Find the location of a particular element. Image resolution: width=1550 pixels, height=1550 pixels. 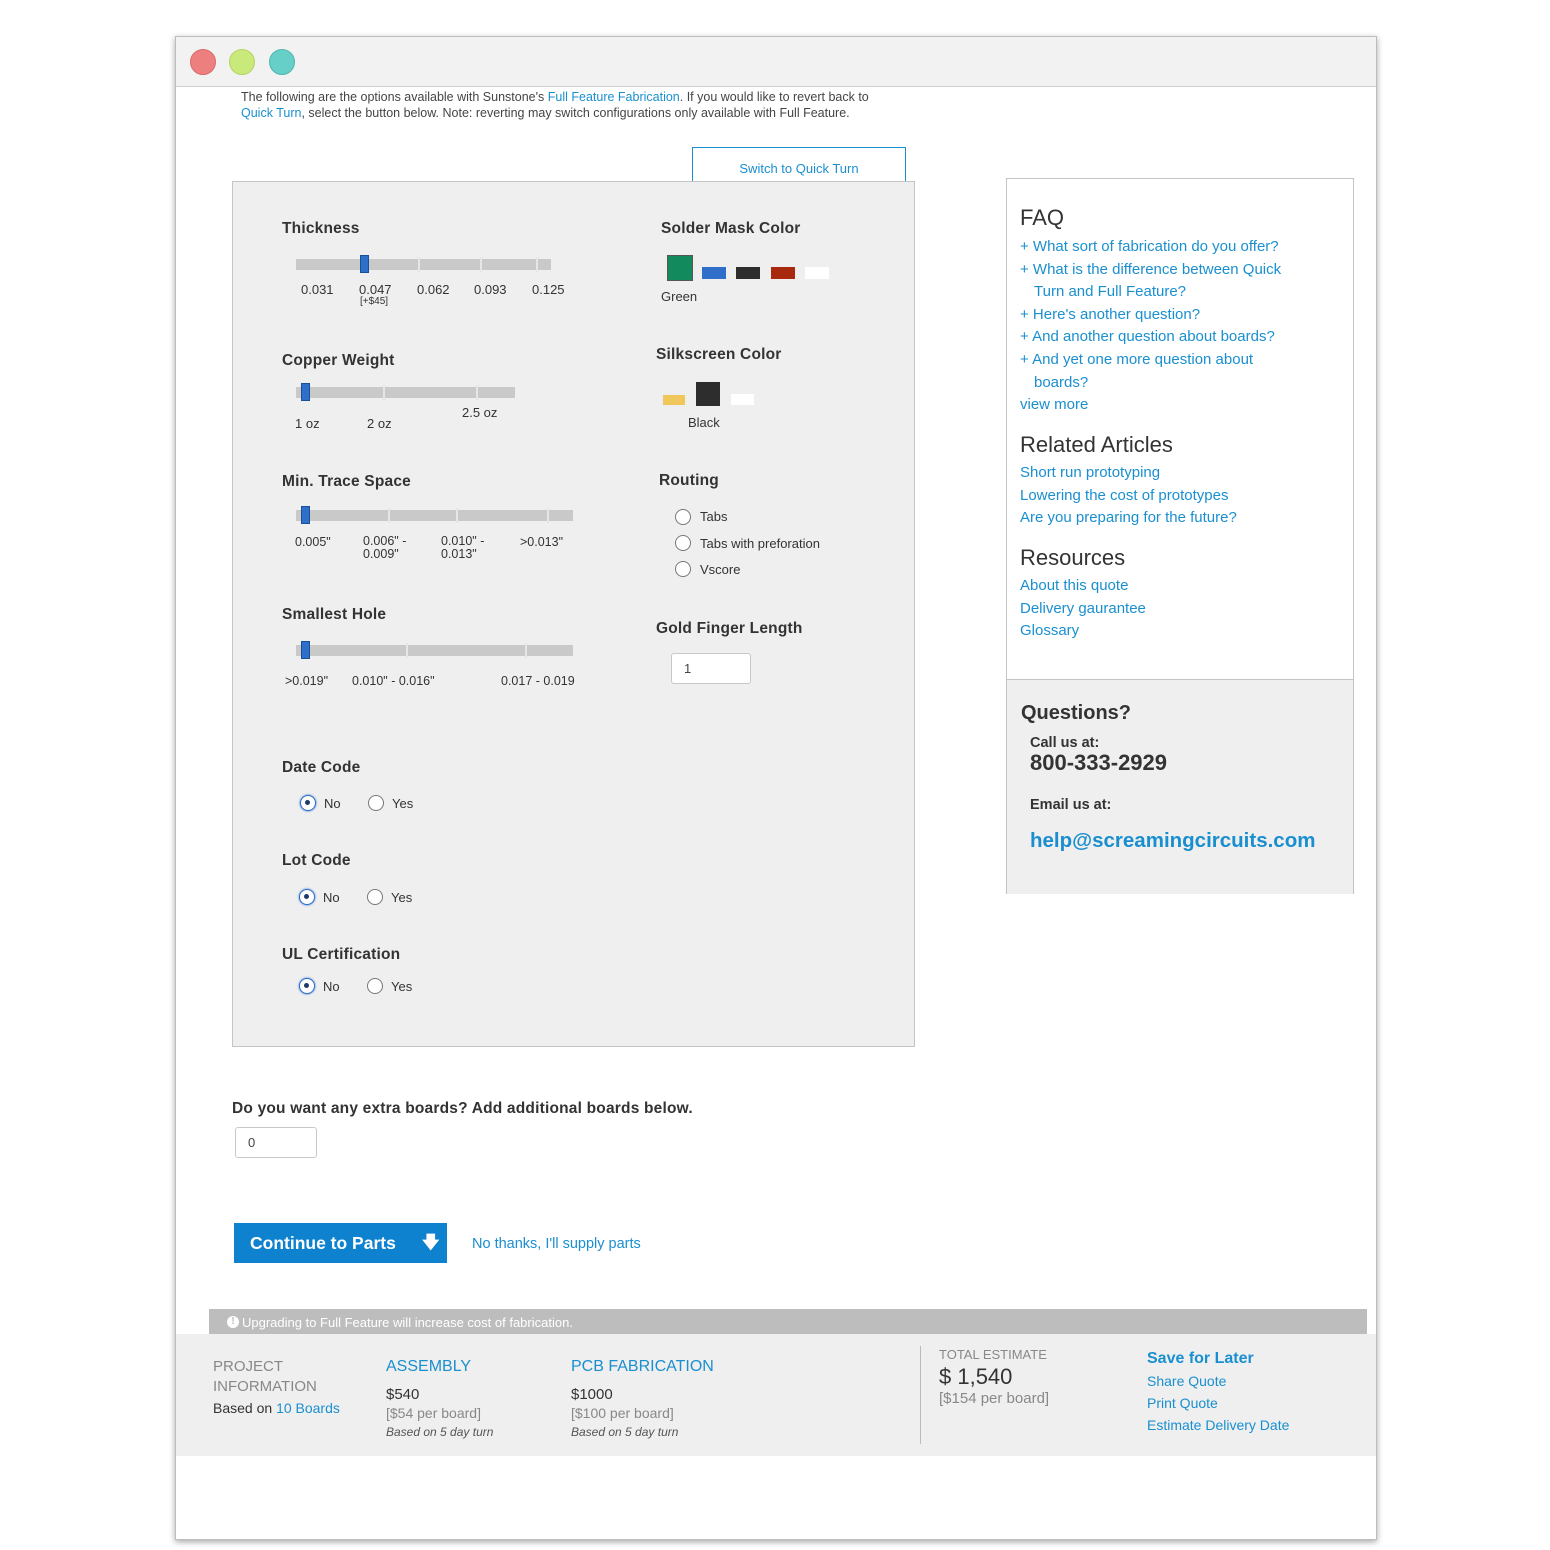

min-trace-space-slider-handle is located at coordinates (305, 515).